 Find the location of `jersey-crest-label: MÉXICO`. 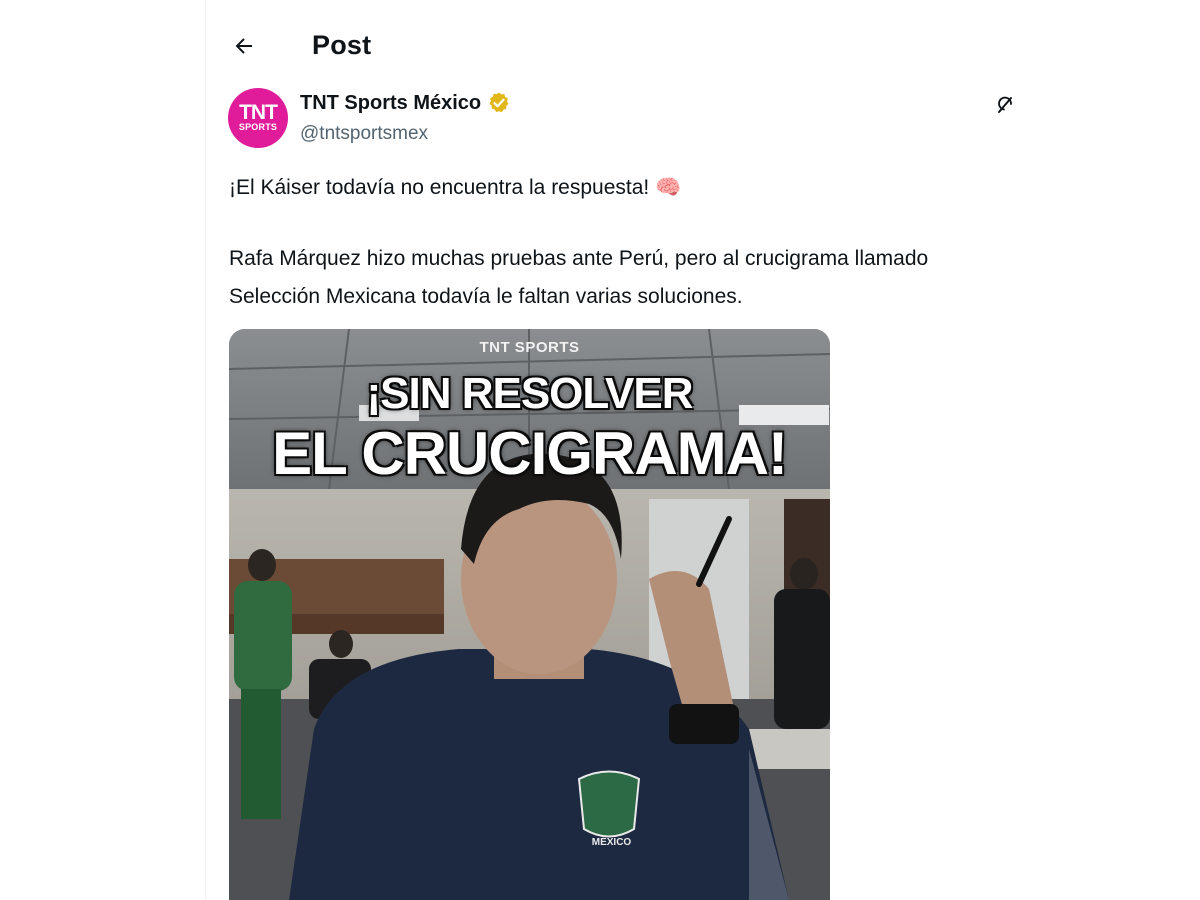

jersey-crest-label: MÉXICO is located at coordinates (611, 842).